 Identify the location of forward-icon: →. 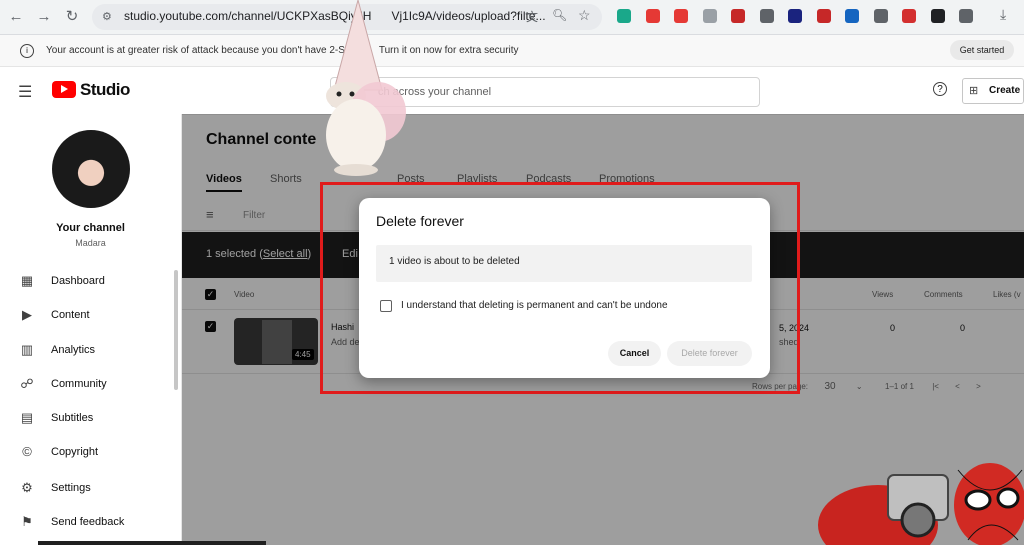
(44, 17).